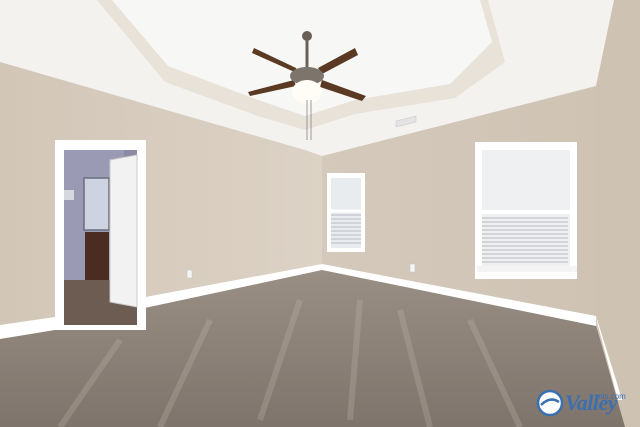 The image size is (640, 427). Describe the element at coordinates (69, 195) in the screenshot. I see `wall-fixture-icon` at that location.